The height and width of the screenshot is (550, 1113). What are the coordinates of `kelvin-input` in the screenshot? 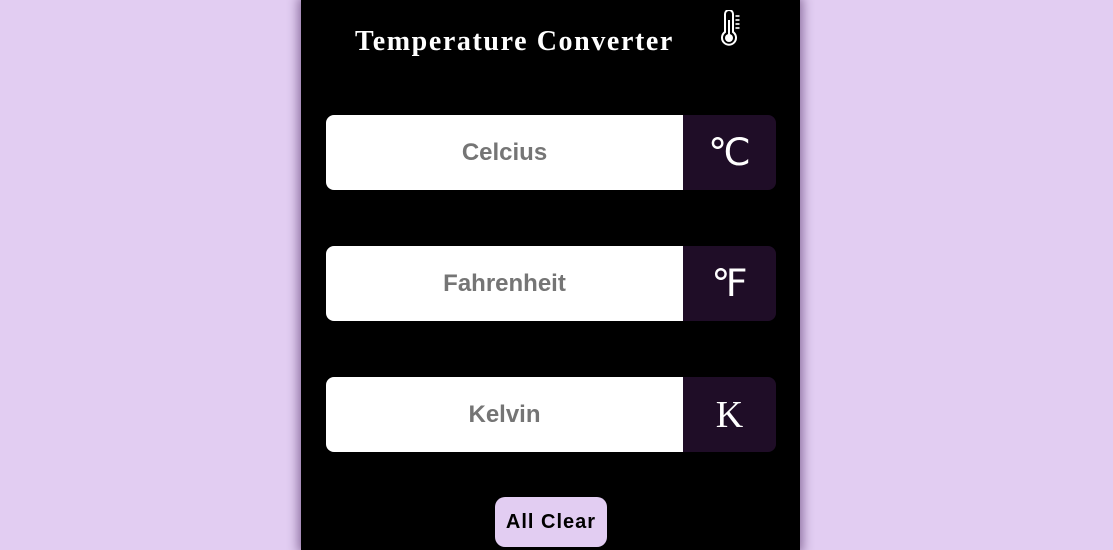 It's located at (504, 414).